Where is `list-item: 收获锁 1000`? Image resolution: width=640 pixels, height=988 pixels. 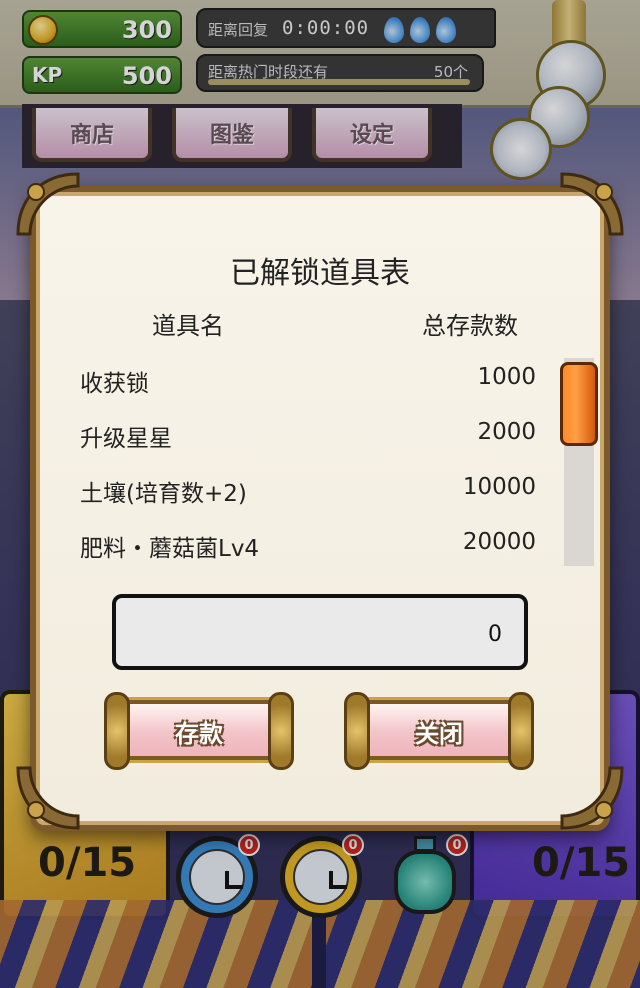 list-item: 收获锁 1000 is located at coordinates (308, 378).